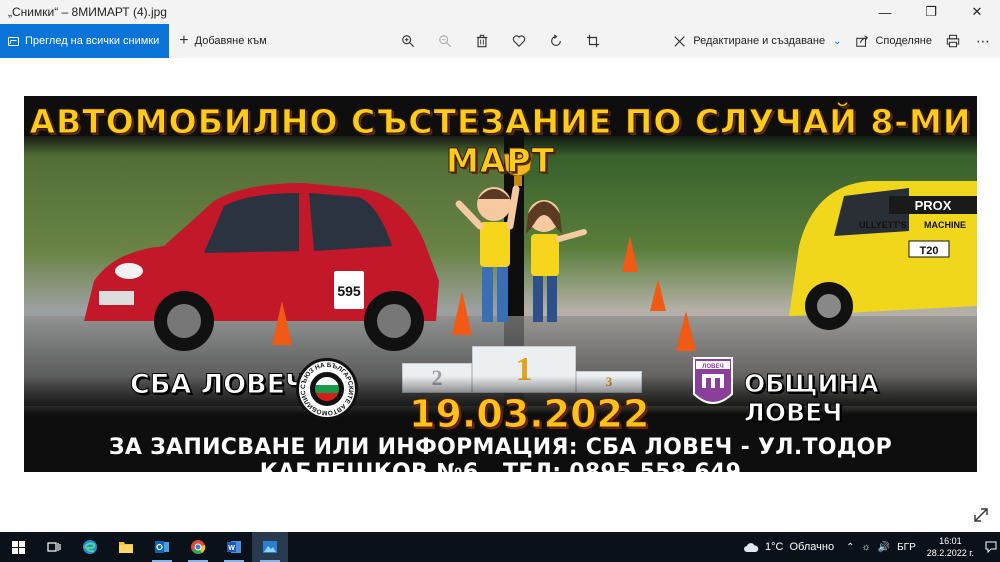  I want to click on edge-button, so click(90, 547).